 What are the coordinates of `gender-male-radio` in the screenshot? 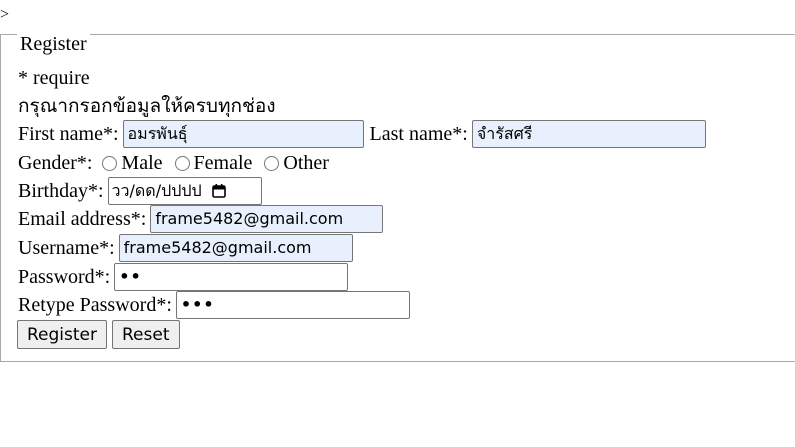 It's located at (110, 163).